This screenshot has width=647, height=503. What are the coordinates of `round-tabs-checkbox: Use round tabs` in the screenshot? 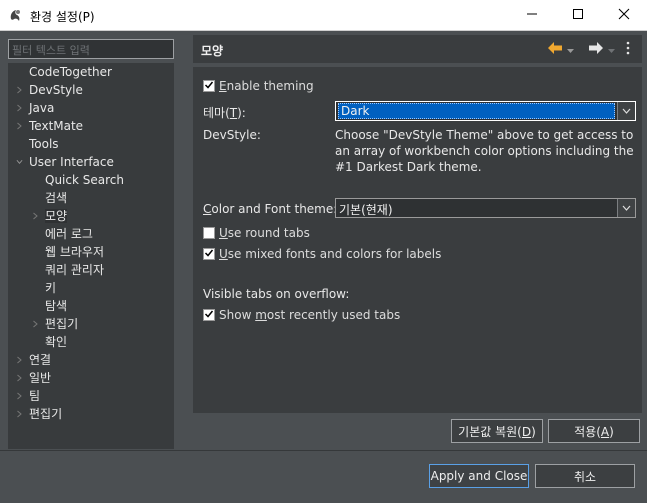 It's located at (256, 233).